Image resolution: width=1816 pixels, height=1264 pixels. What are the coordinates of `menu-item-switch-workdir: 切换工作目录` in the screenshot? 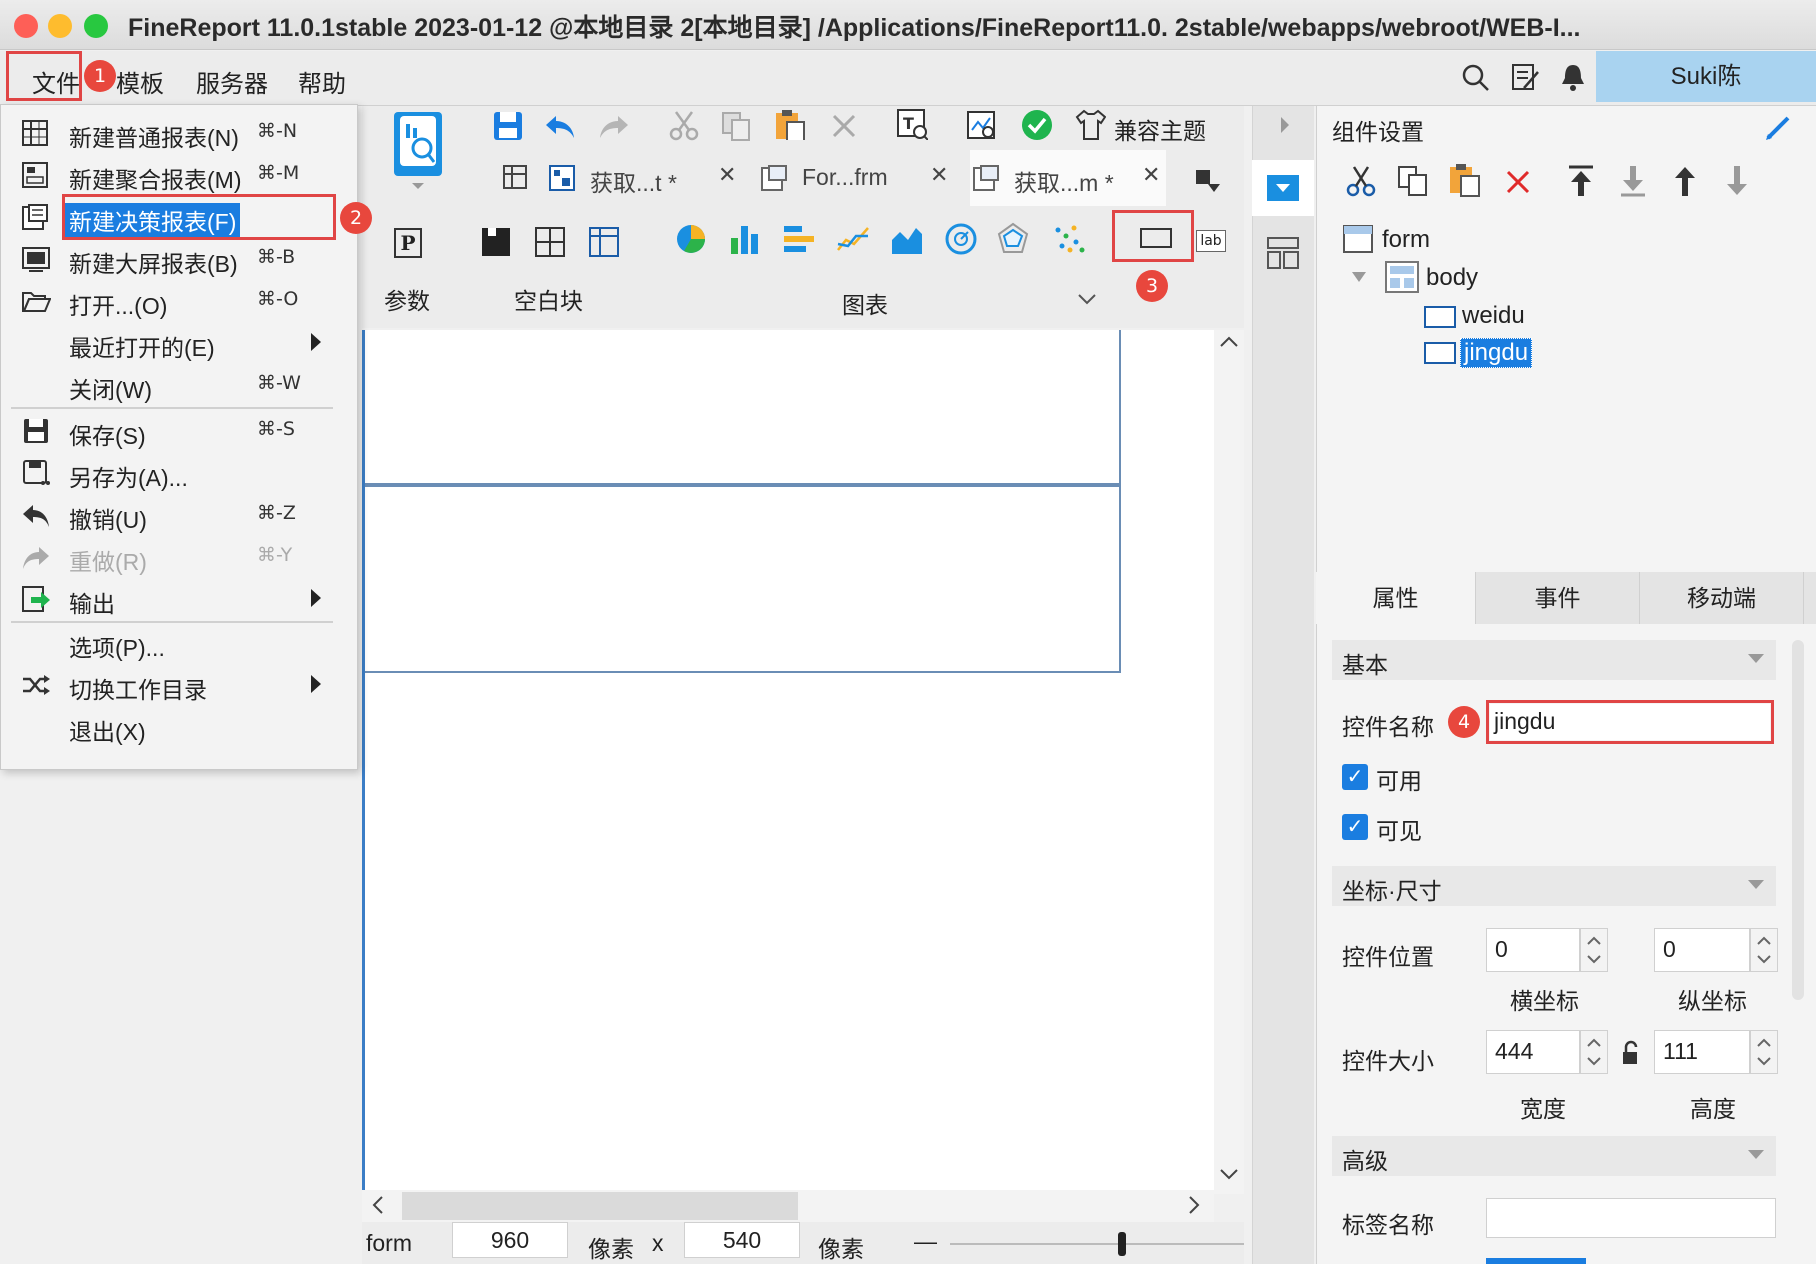 It's located at (179, 685).